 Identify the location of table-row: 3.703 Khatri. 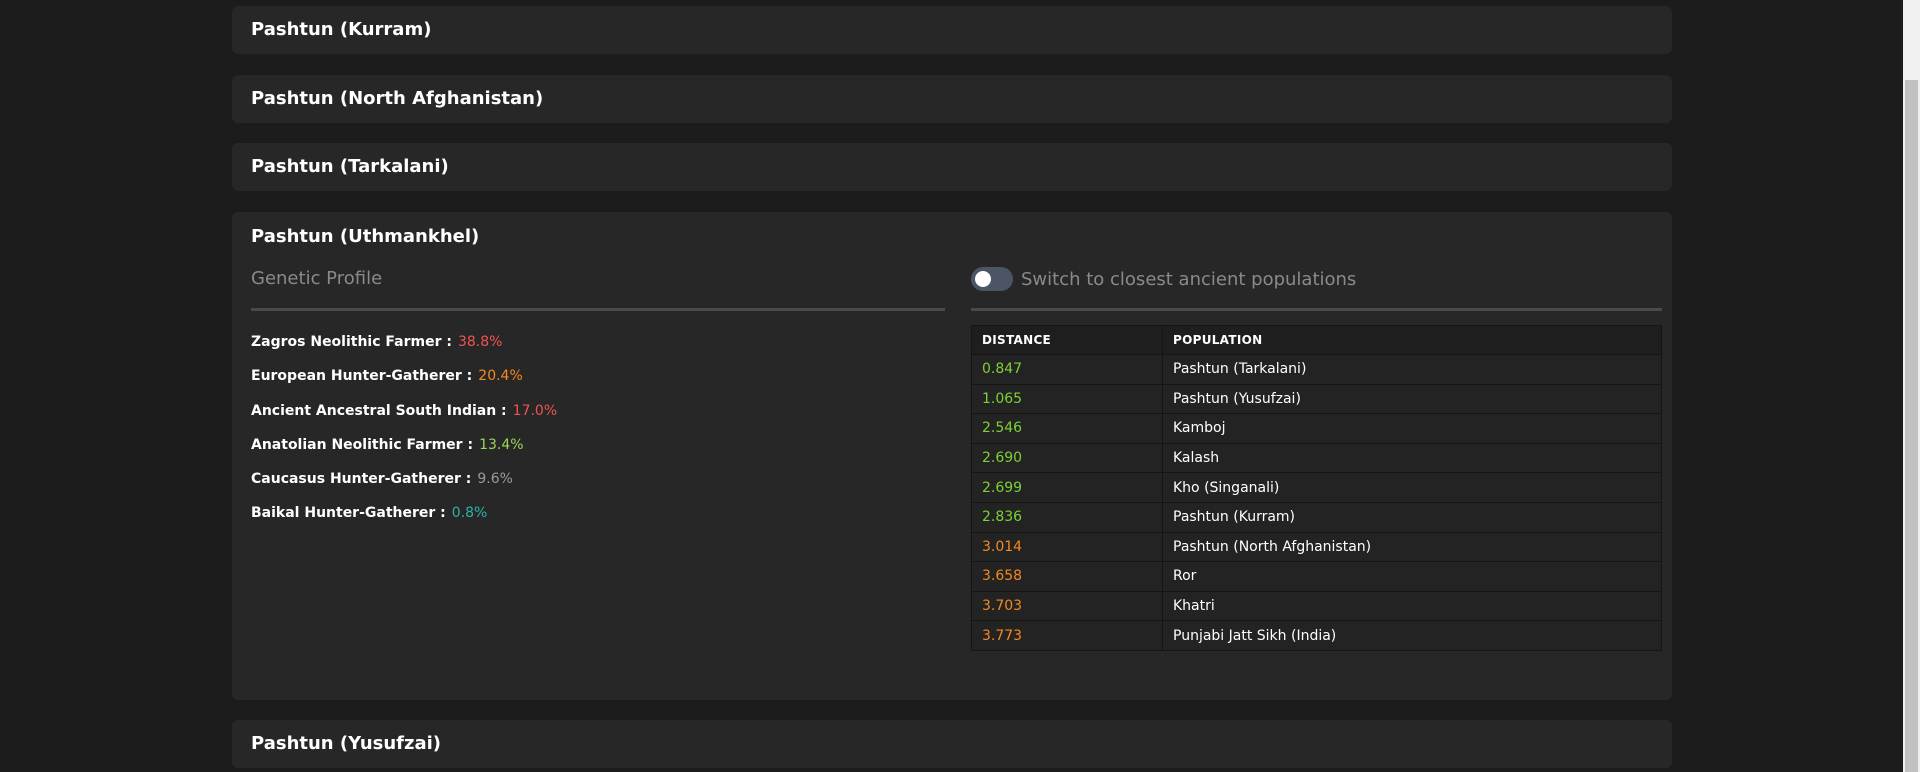
(1316, 606).